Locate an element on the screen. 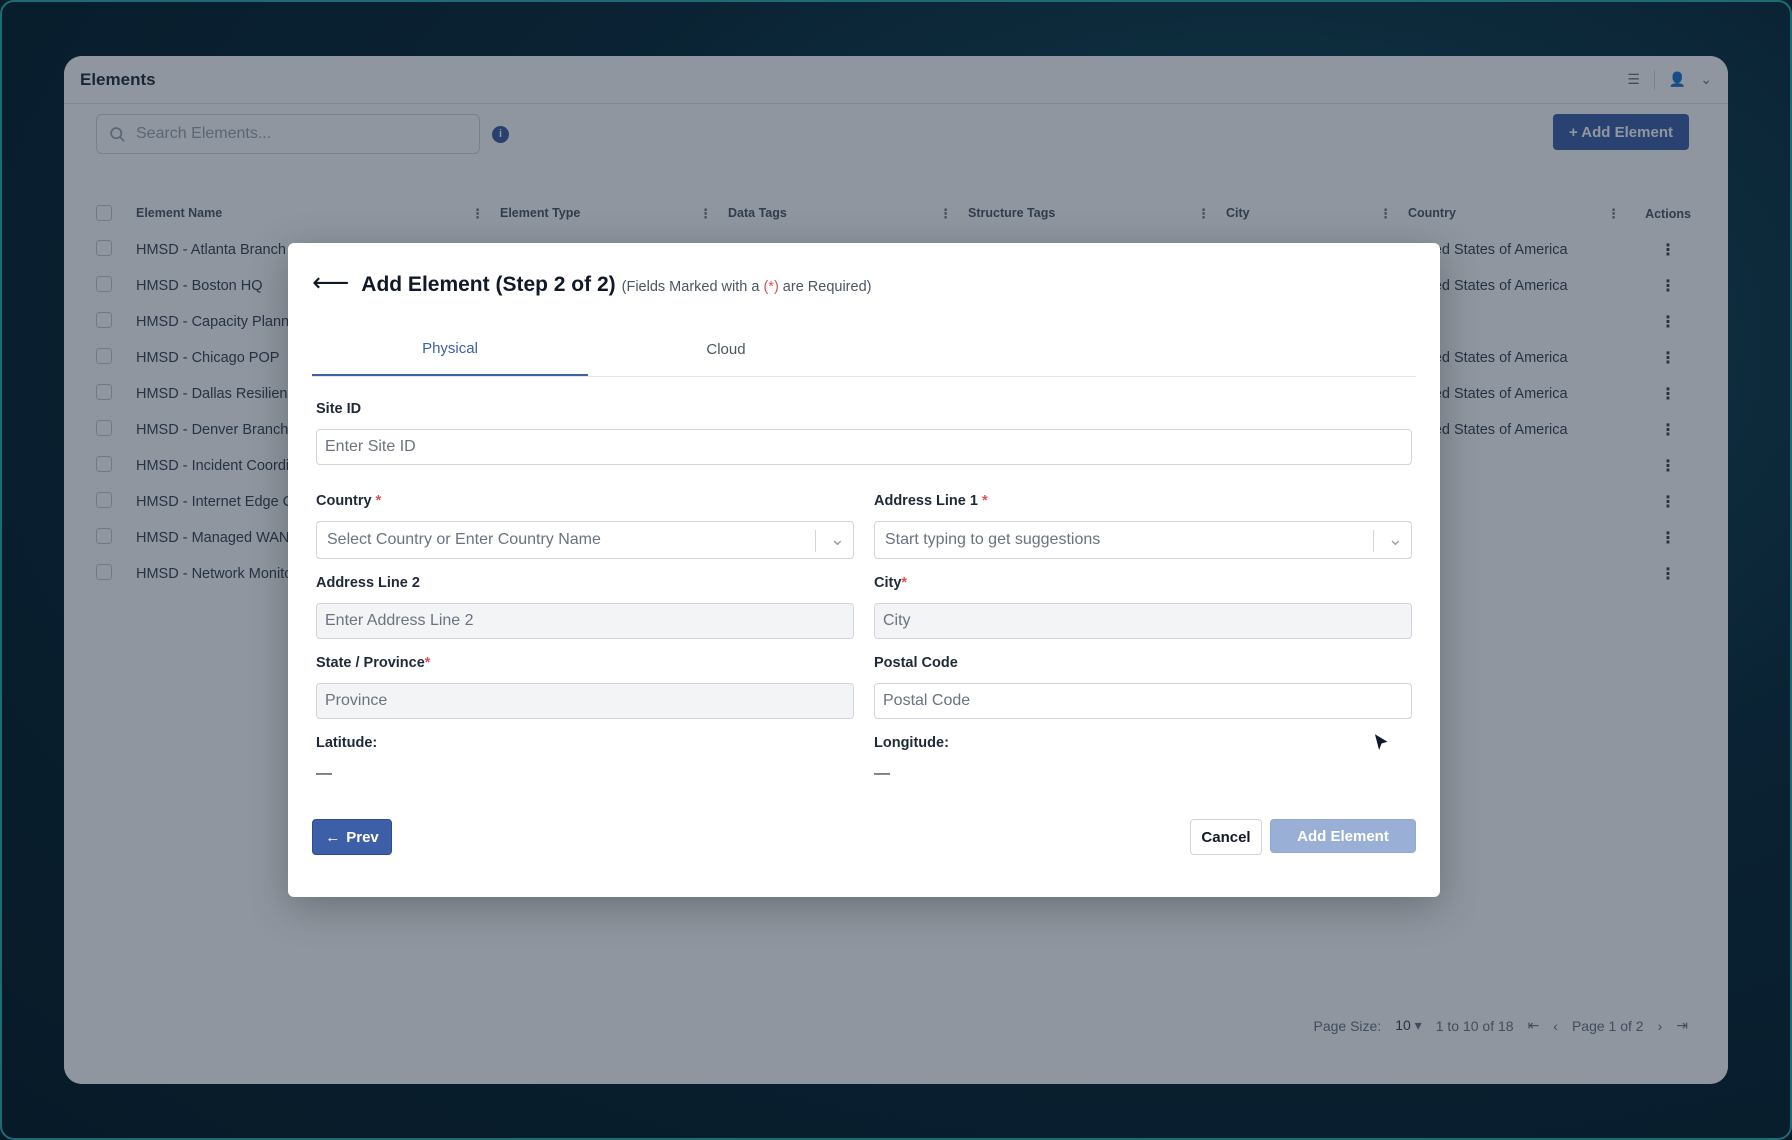 This screenshot has height=1140, width=1792. cancel-button: Cancel is located at coordinates (1226, 837).